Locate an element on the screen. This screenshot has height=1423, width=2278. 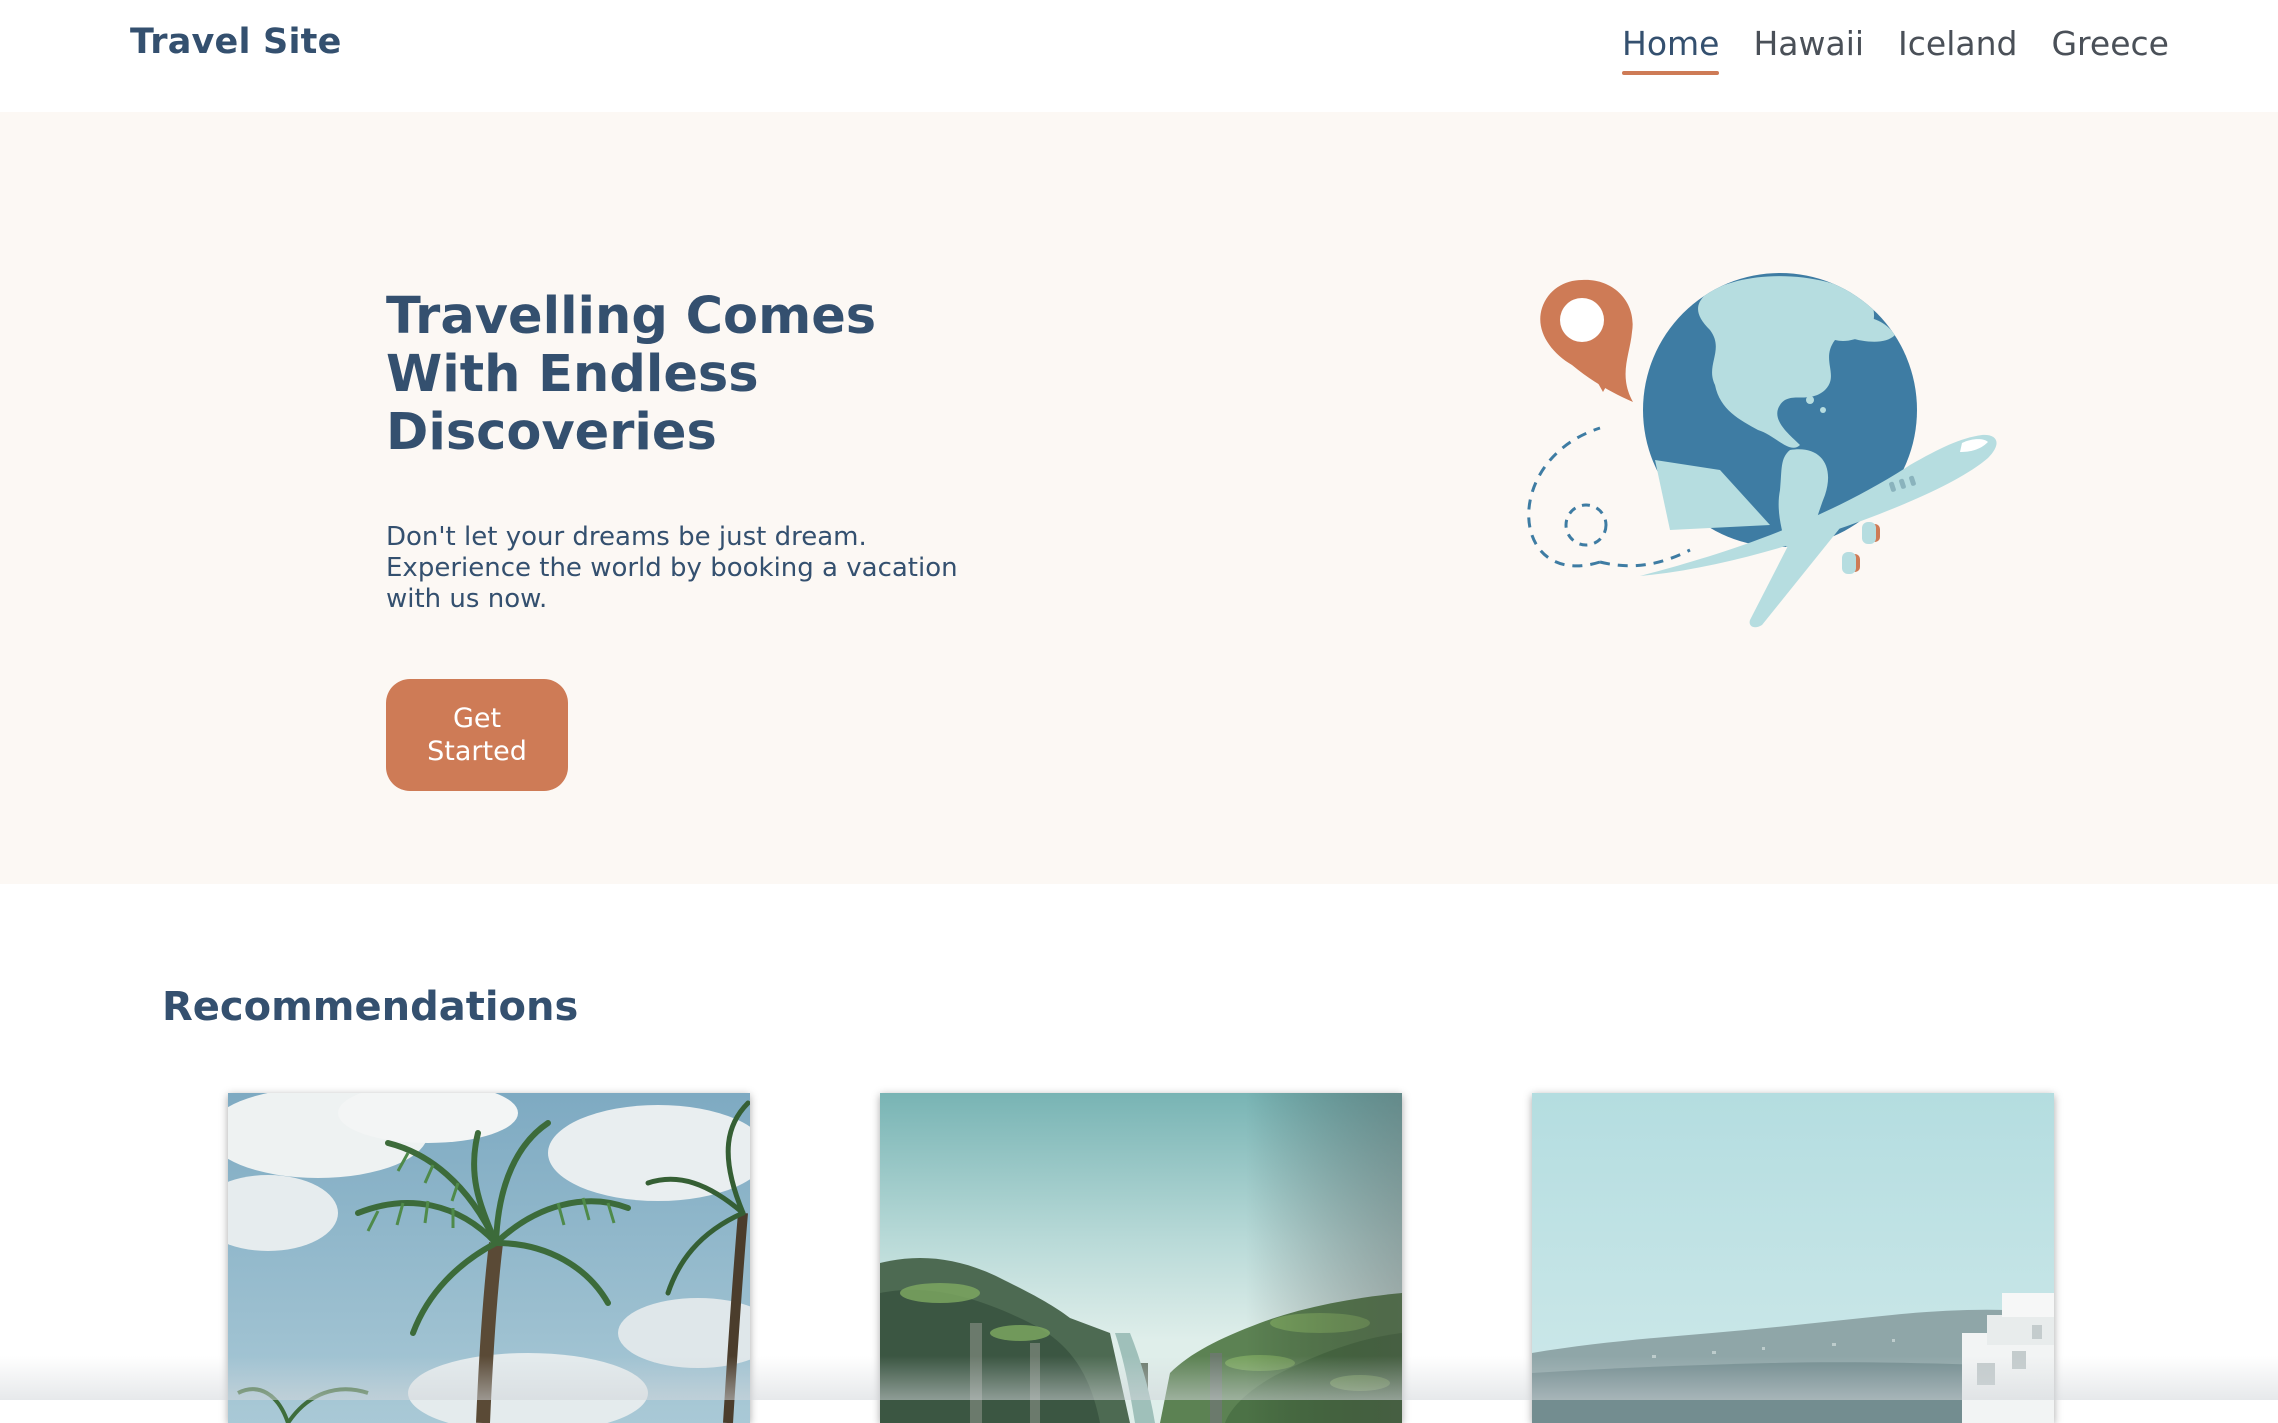
travel-illustration-icon is located at coordinates (1760, 485).